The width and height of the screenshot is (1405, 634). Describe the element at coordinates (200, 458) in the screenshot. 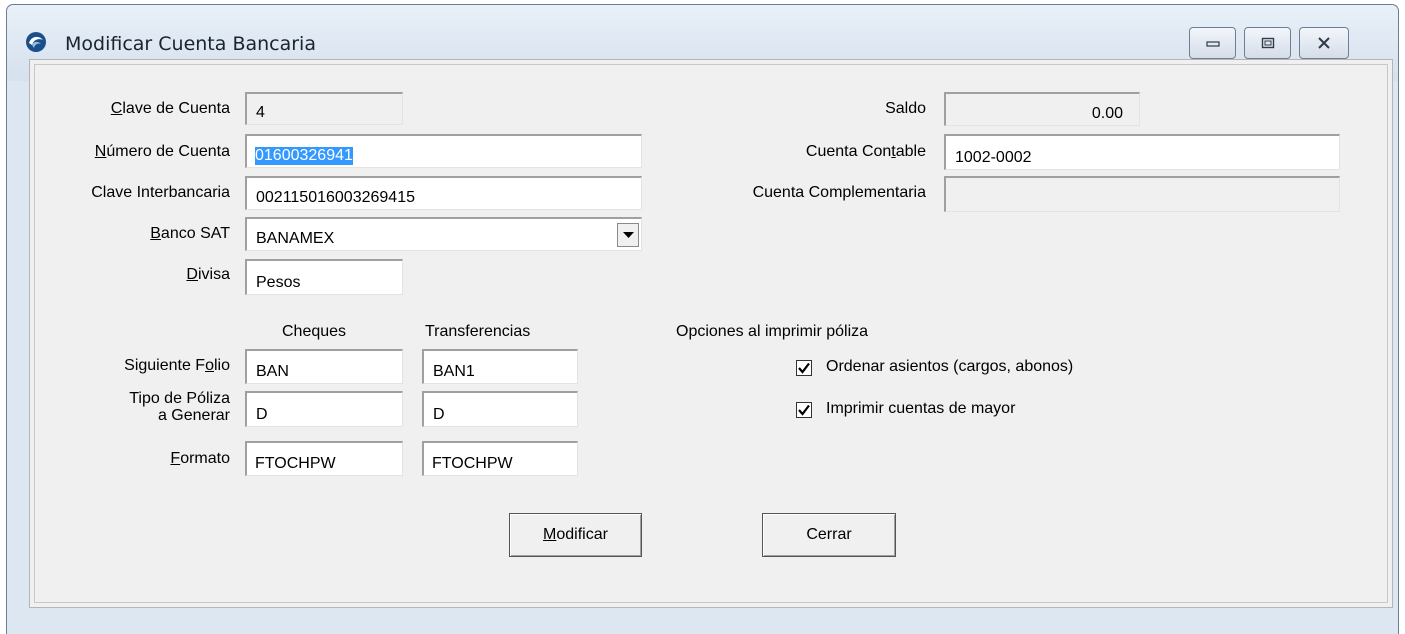

I see `formato-label: Formato` at that location.